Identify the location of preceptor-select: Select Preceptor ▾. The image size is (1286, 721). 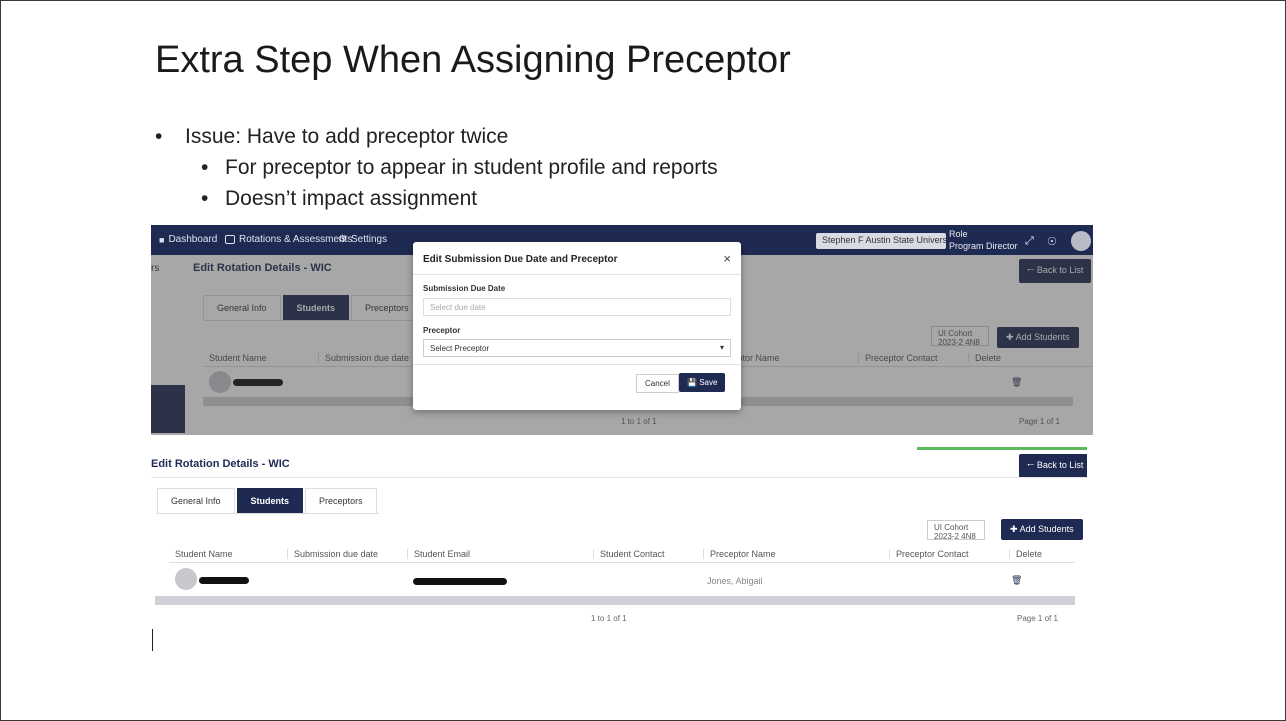
(577, 348).